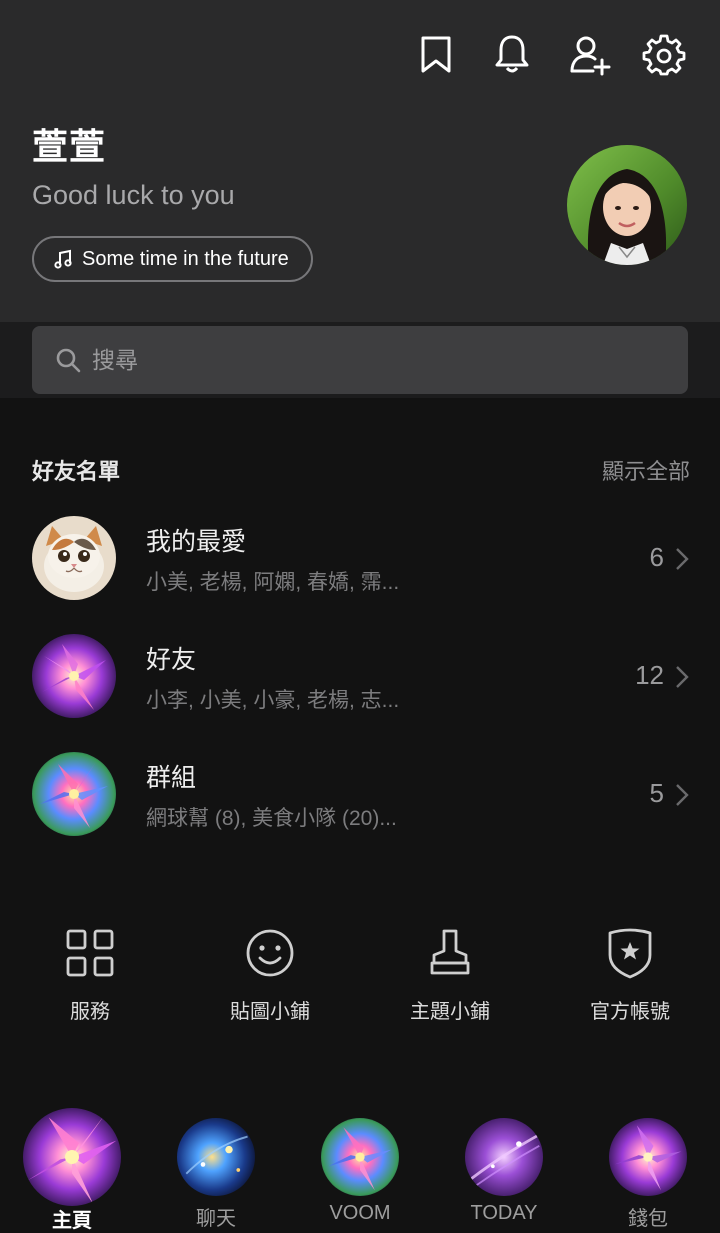  I want to click on search-icon, so click(68, 360).